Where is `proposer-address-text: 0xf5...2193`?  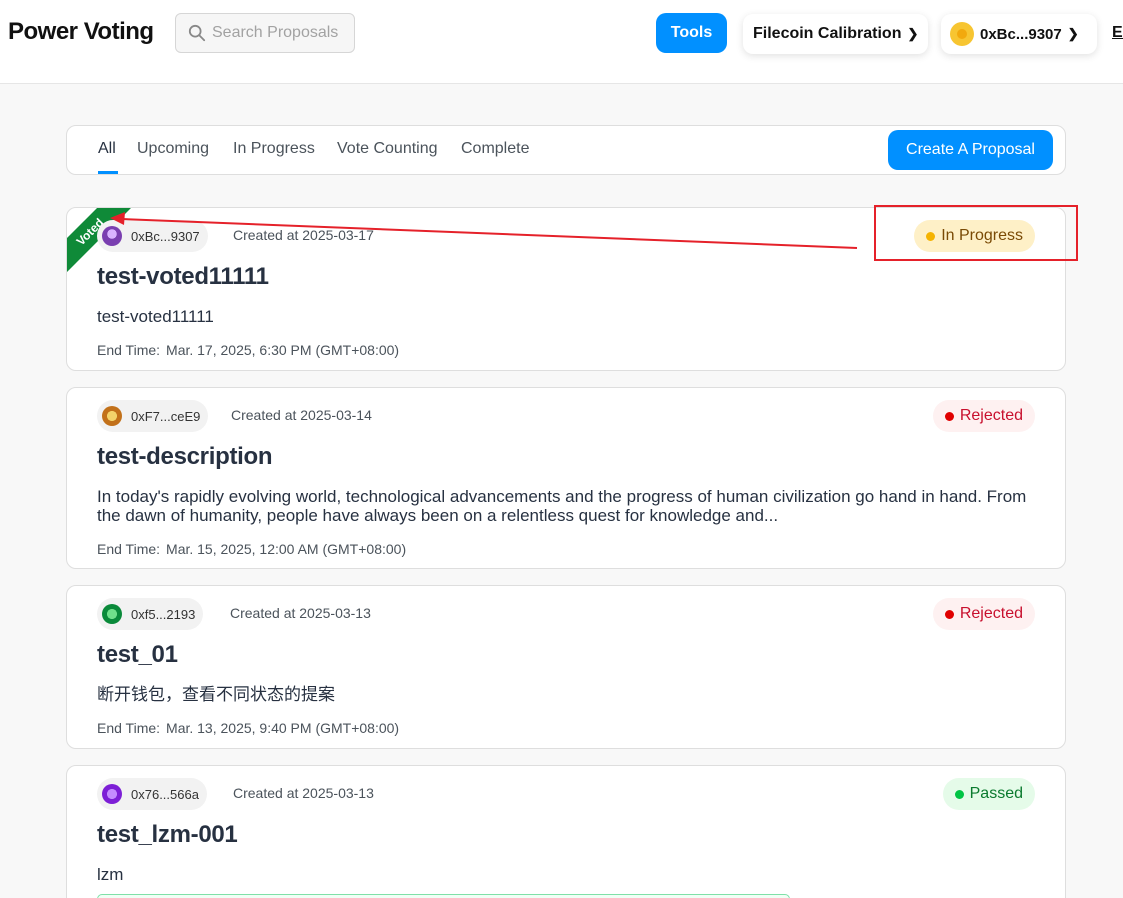
proposer-address-text: 0xf5...2193 is located at coordinates (163, 614).